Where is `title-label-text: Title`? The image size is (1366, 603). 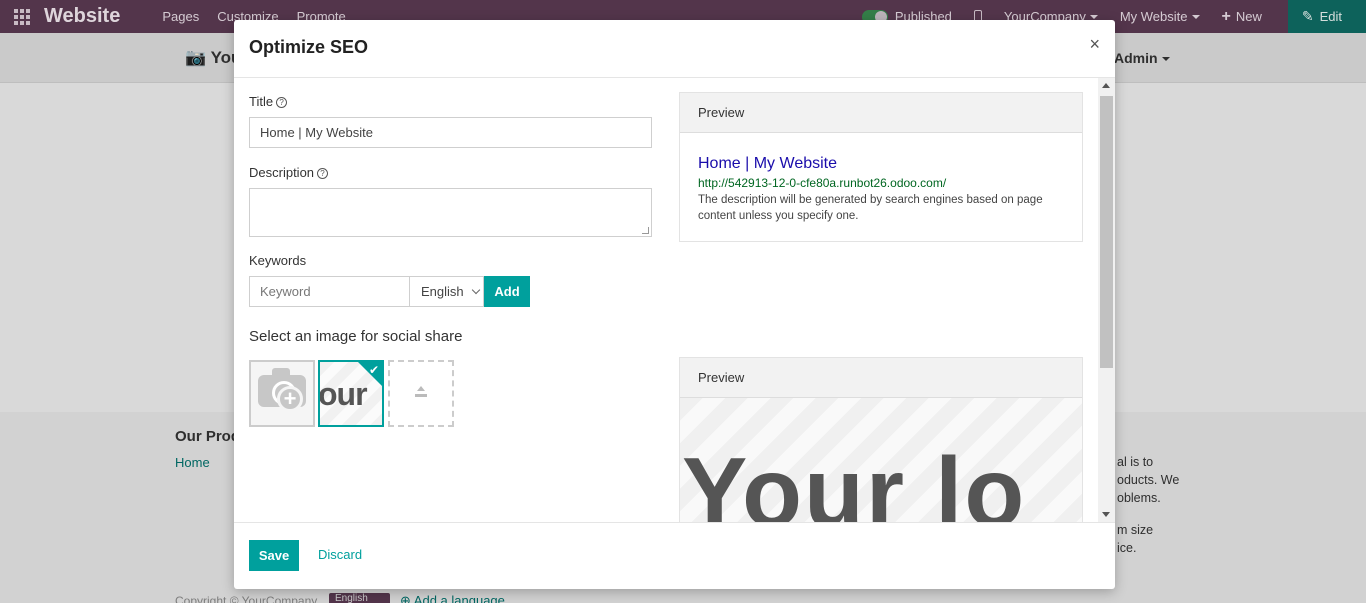
title-label-text: Title is located at coordinates (261, 101).